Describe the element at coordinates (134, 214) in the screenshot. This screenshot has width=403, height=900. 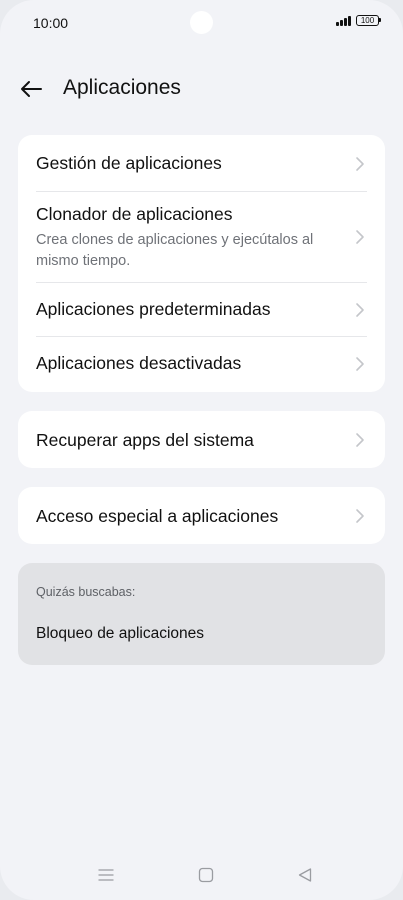
I see `row-title: Clonador de aplicaciones` at that location.